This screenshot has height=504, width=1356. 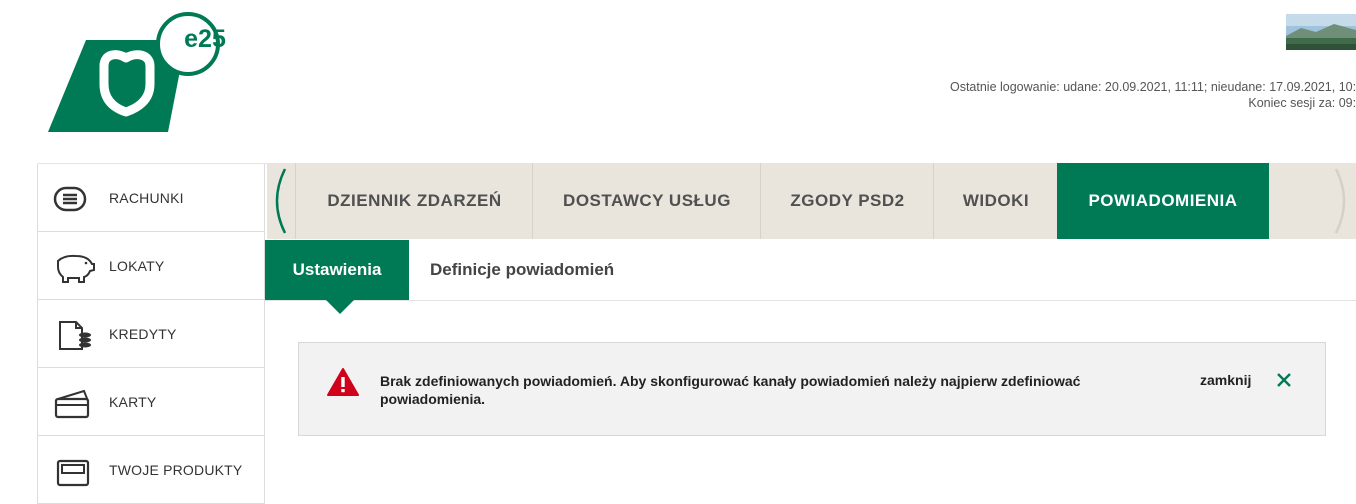 I want to click on card-icon, so click(x=74, y=403).